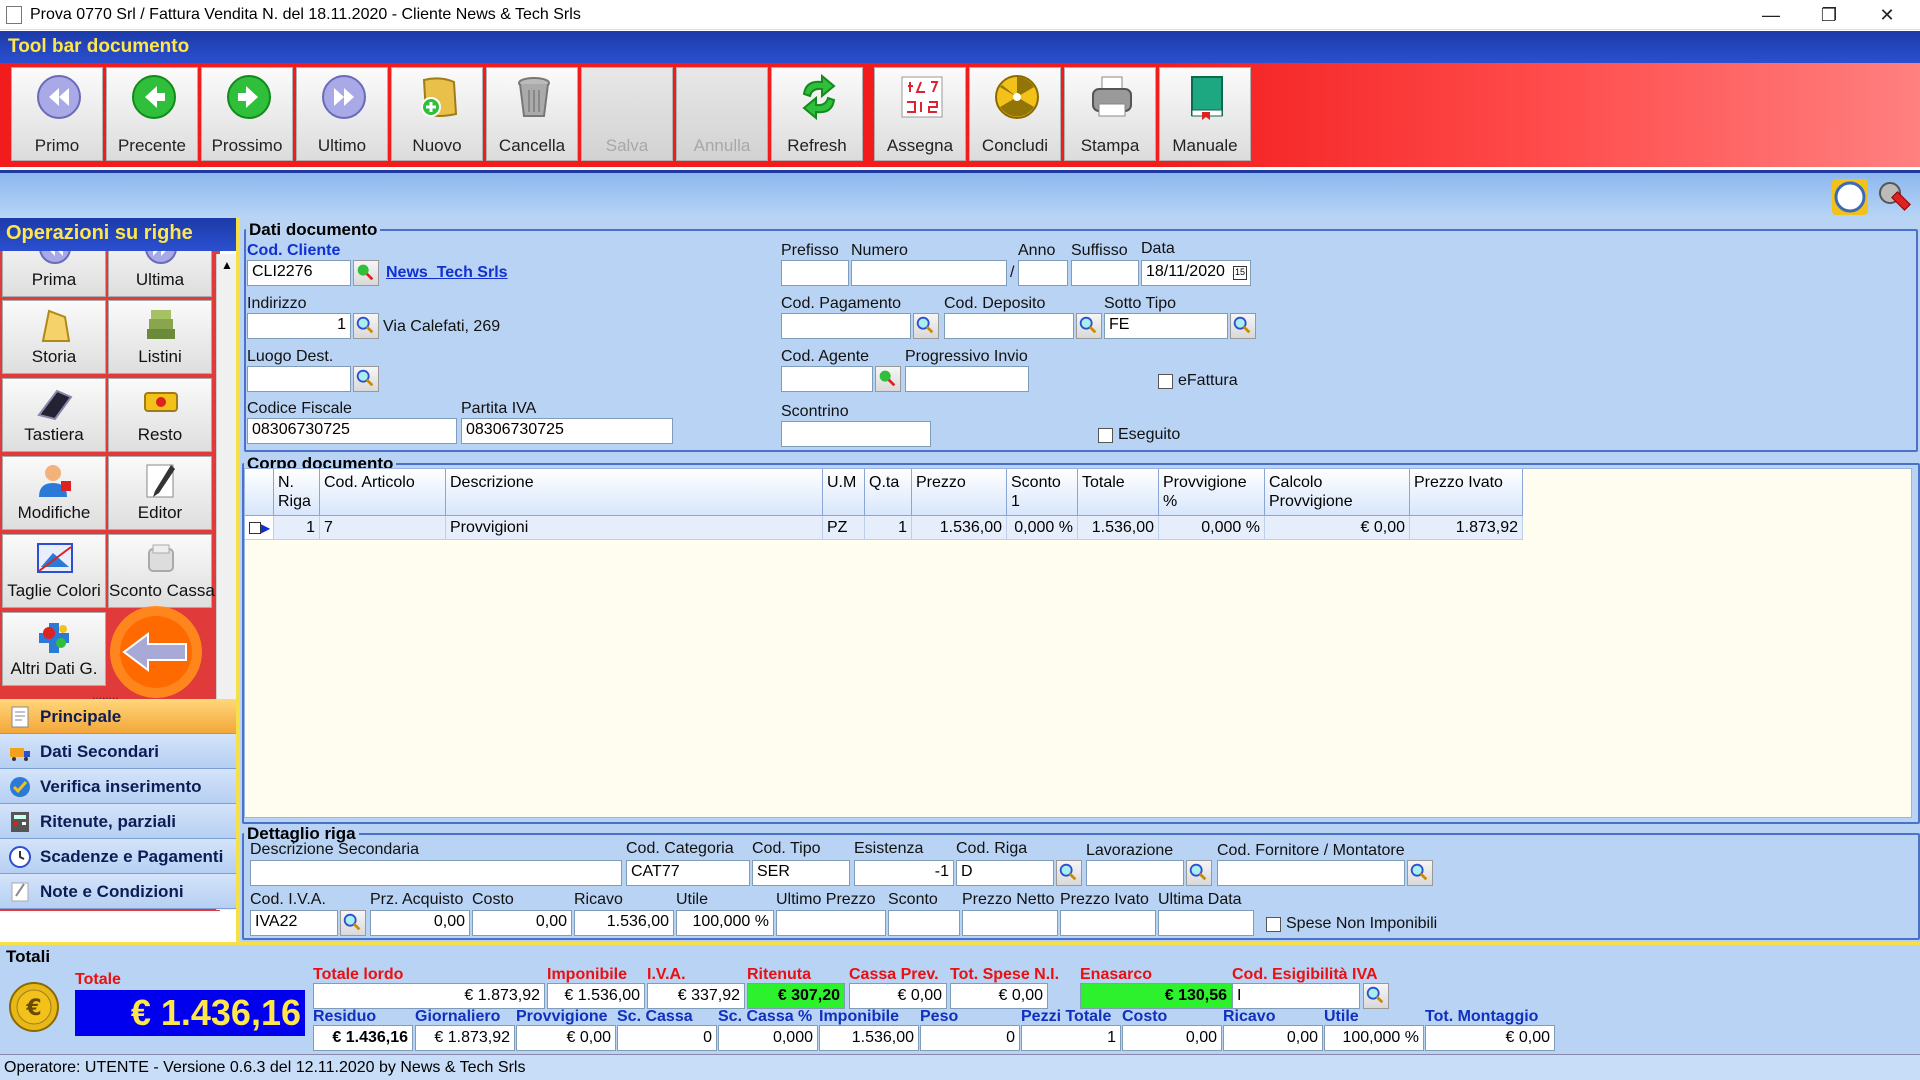  What do you see at coordinates (1166, 326) in the screenshot?
I see `sotto-tipo-input: FE` at bounding box center [1166, 326].